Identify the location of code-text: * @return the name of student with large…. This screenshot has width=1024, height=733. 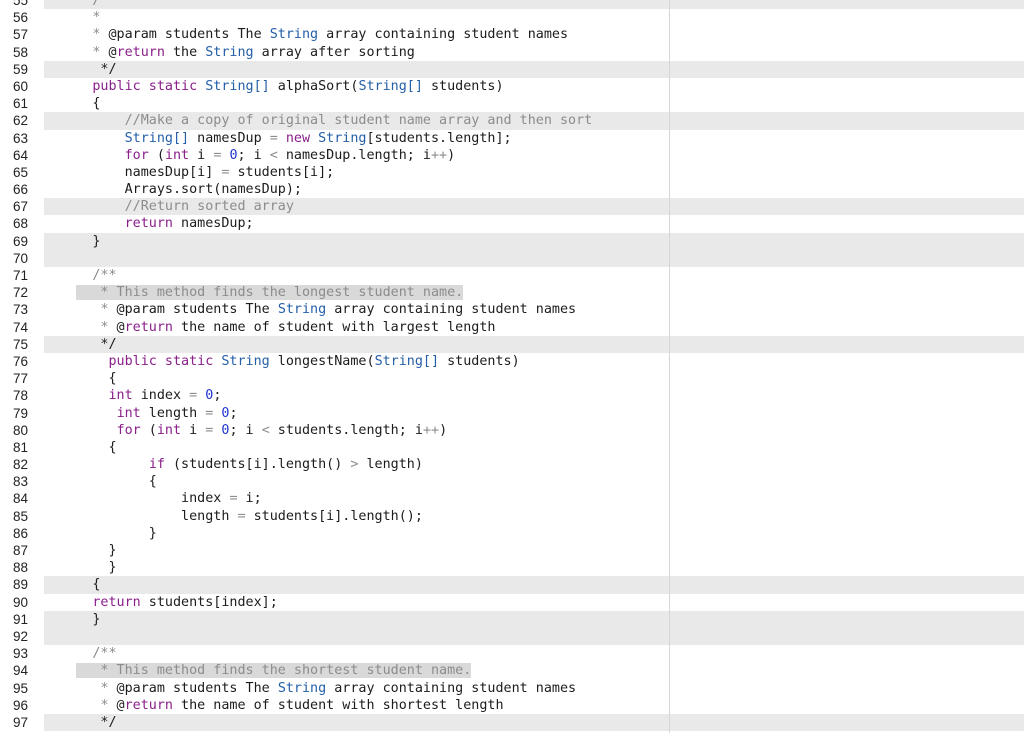
(534, 327).